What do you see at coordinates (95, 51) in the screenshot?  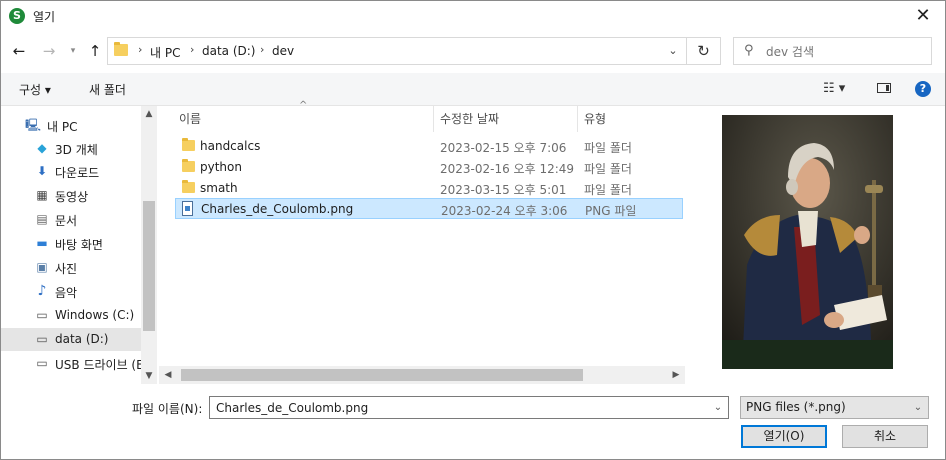 I see `up-button: ↑` at bounding box center [95, 51].